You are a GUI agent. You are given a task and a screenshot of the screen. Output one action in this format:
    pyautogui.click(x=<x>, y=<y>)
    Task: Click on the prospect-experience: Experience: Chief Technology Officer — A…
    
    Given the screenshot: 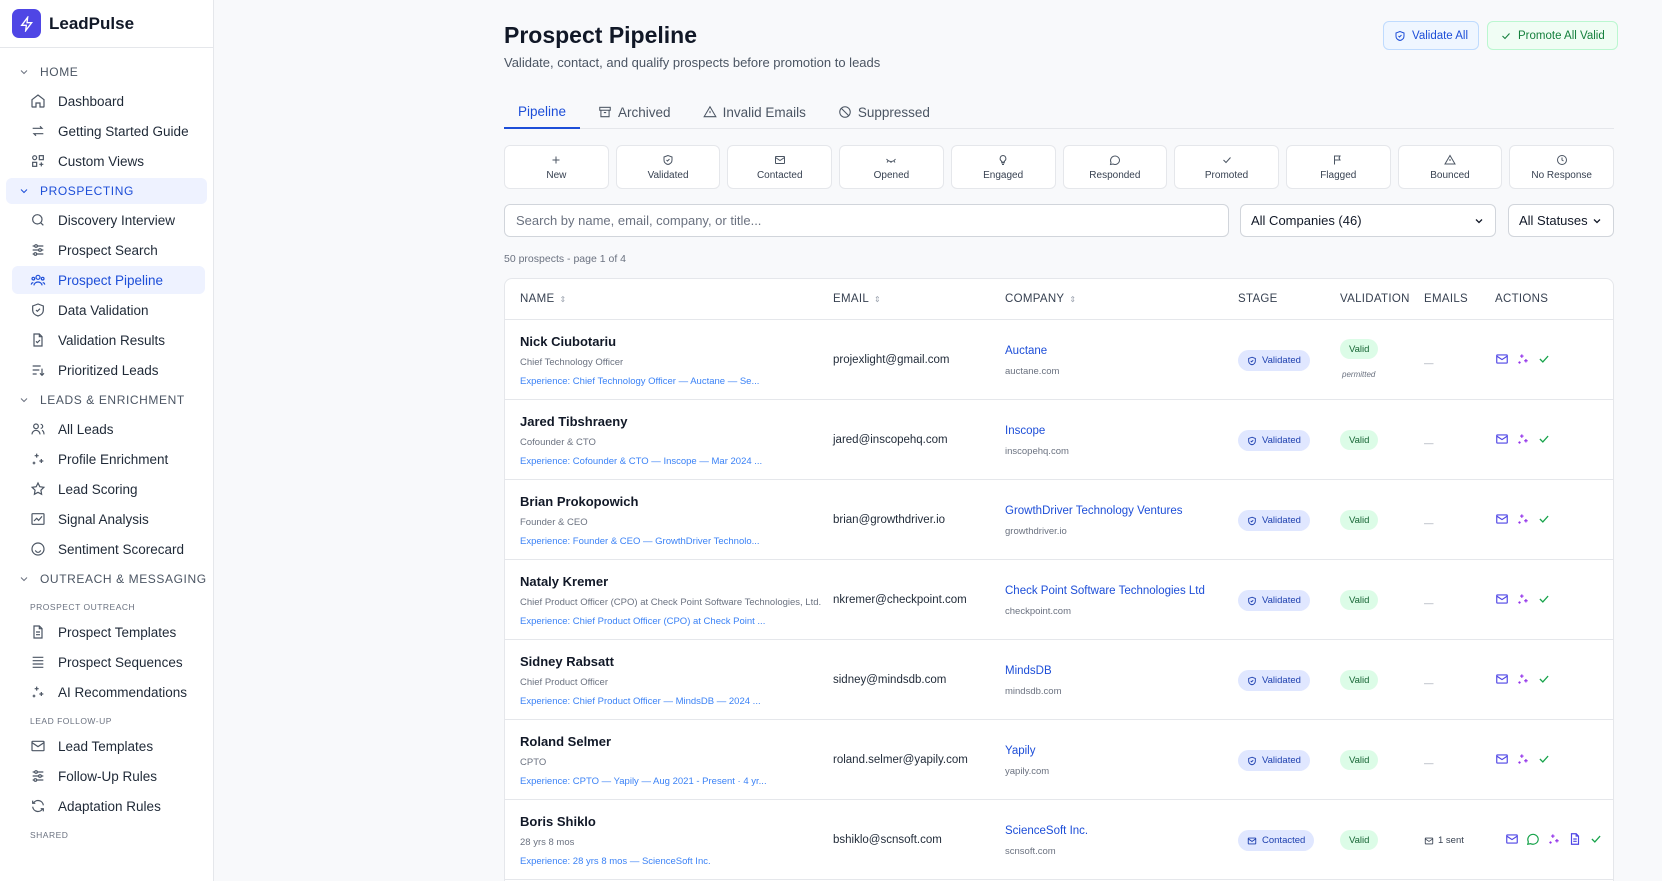 What is the action you would take?
    pyautogui.click(x=639, y=381)
    